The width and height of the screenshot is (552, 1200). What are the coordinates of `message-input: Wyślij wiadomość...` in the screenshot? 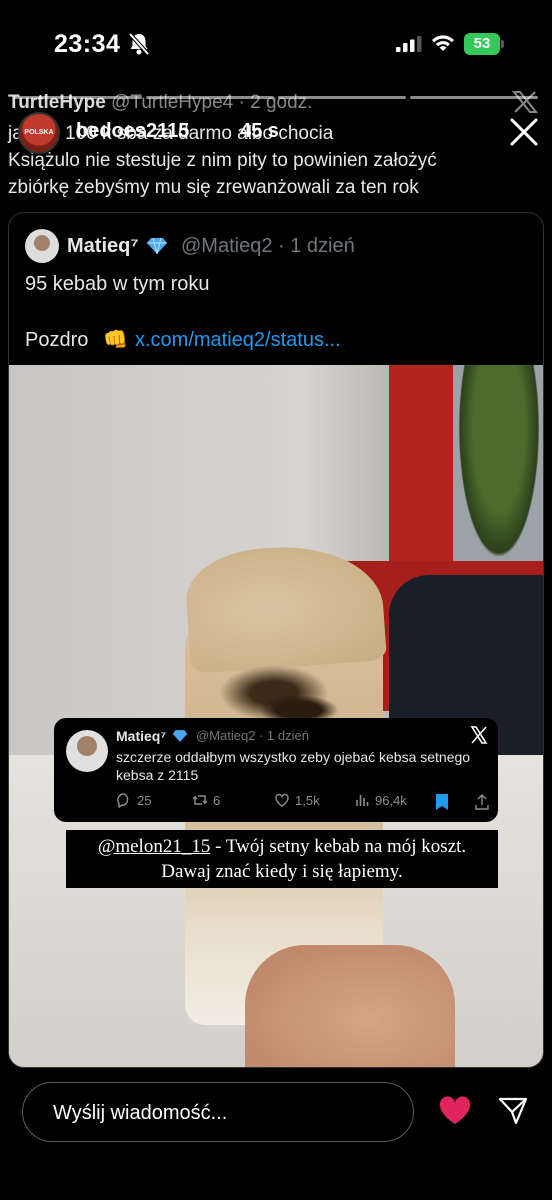 It's located at (218, 1112).